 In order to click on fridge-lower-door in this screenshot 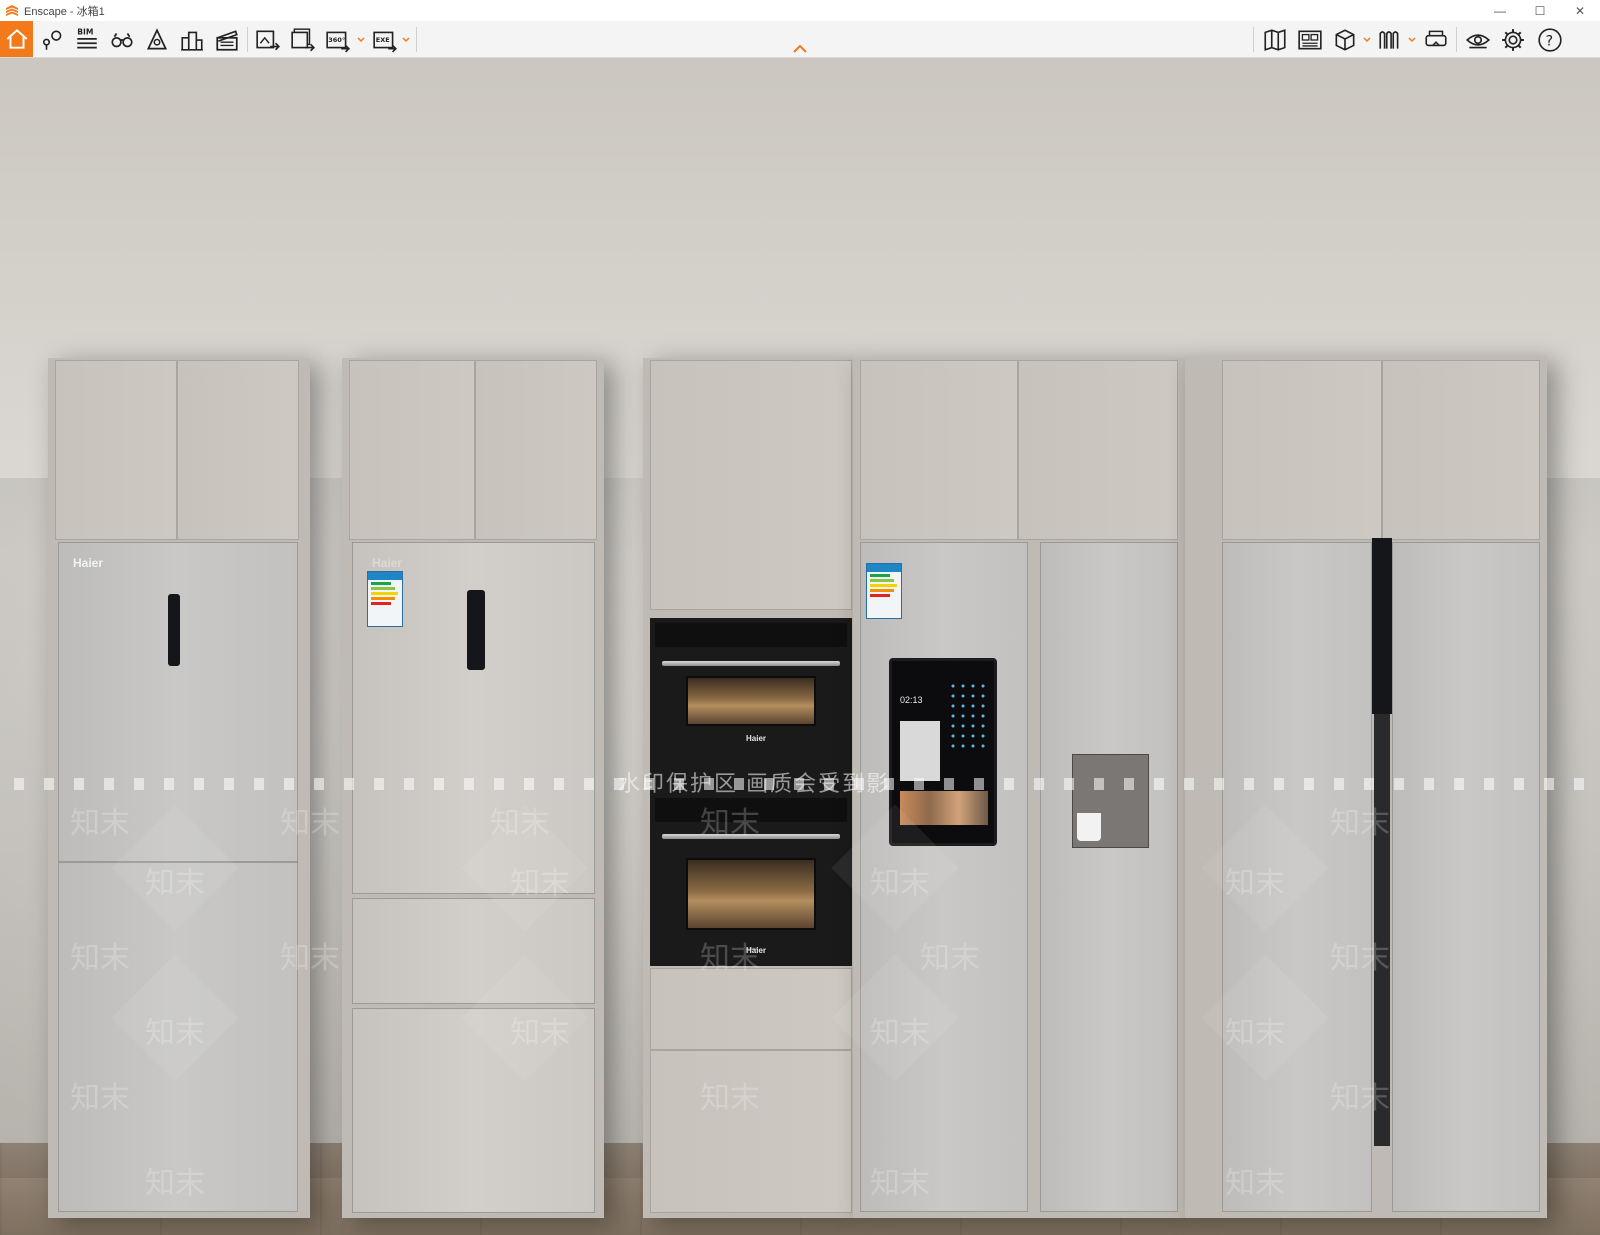, I will do `click(178, 1037)`.